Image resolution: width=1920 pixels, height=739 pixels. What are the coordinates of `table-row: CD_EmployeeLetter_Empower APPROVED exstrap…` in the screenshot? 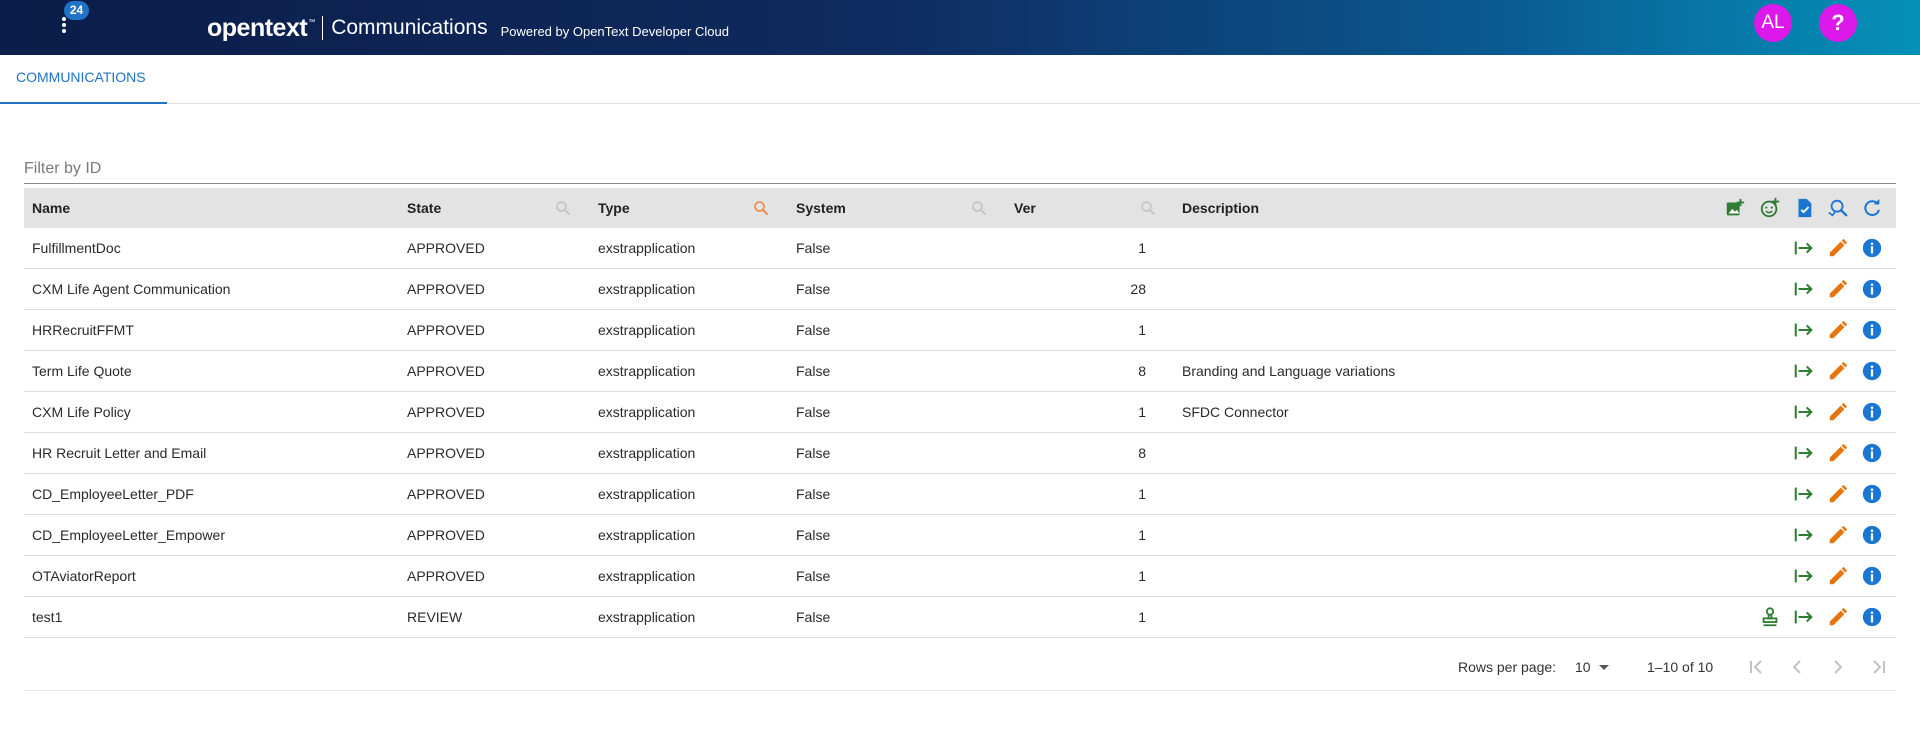 It's located at (960, 535).